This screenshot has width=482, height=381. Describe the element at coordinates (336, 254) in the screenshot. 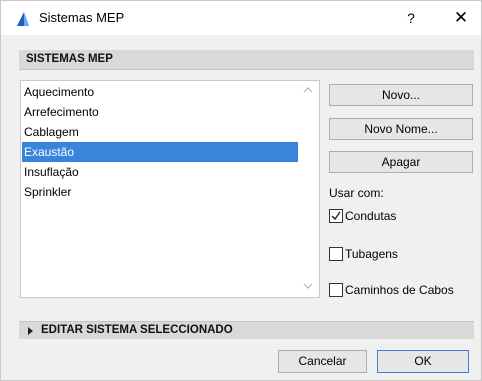

I see `checkbox-tubagens` at that location.